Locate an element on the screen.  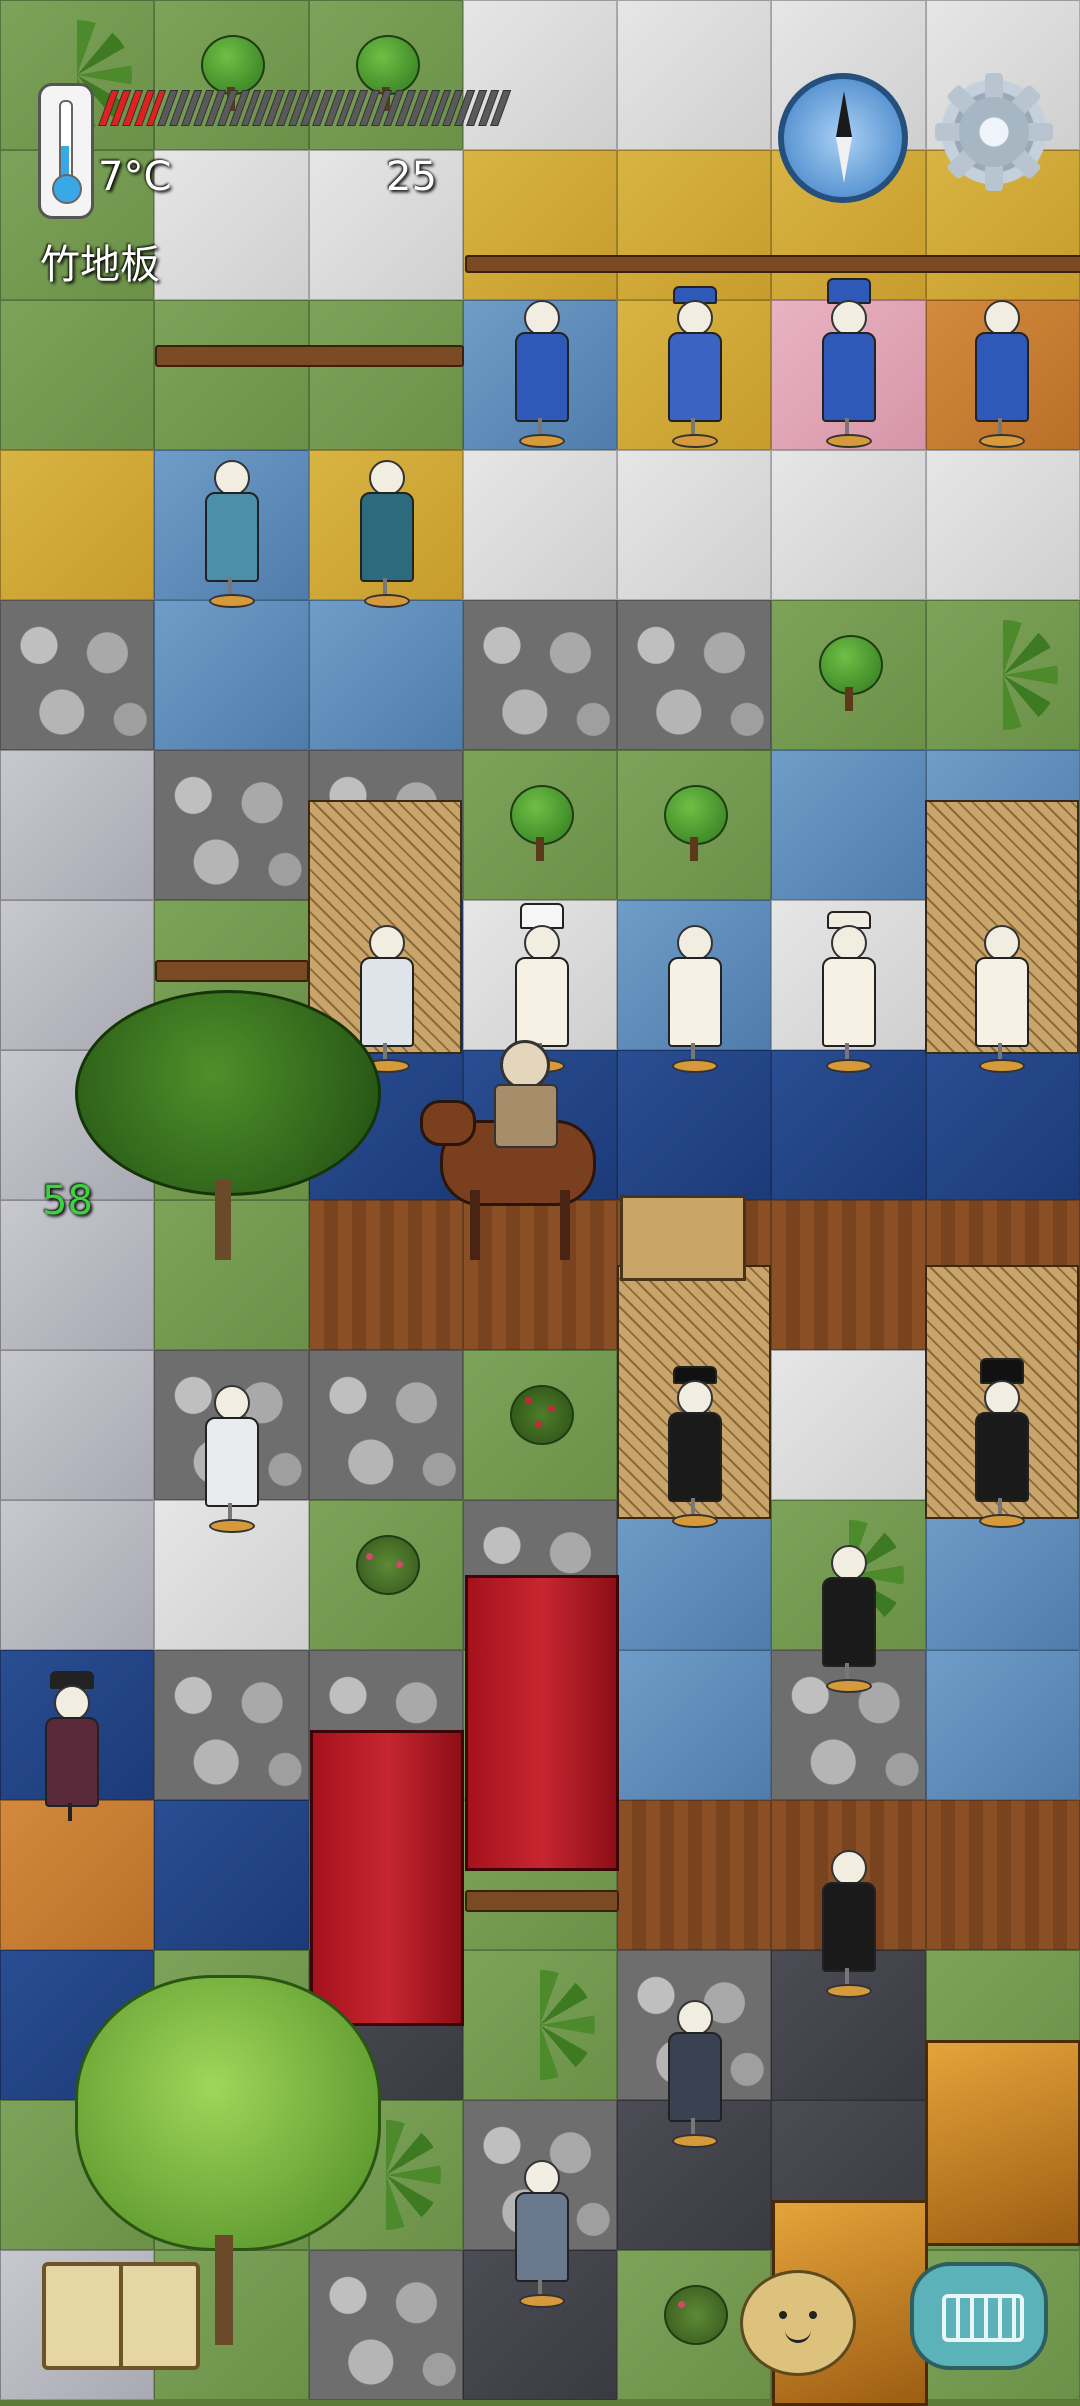
thatched-hut is located at coordinates (1002, 2143).